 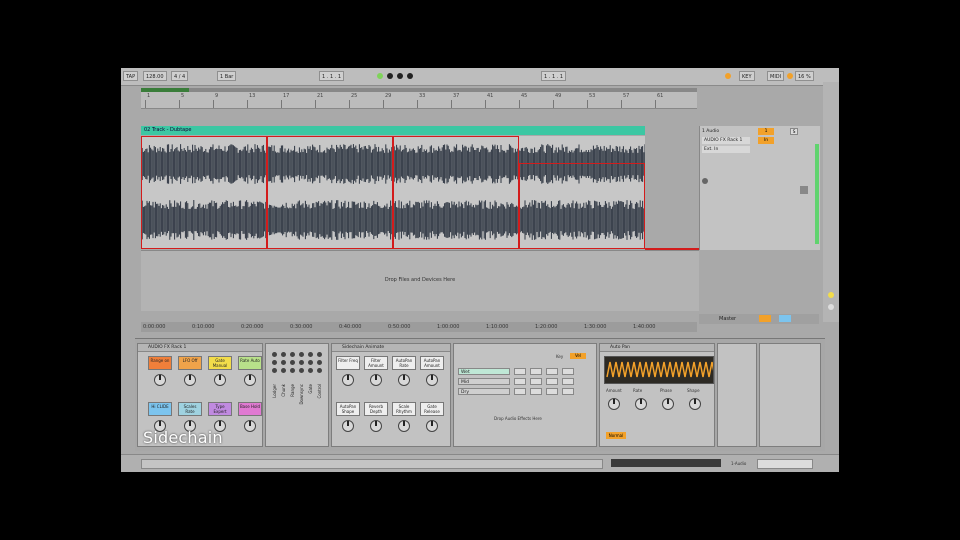 I want to click on sidechain-param-button: Scale Rhythm, so click(x=404, y=409).